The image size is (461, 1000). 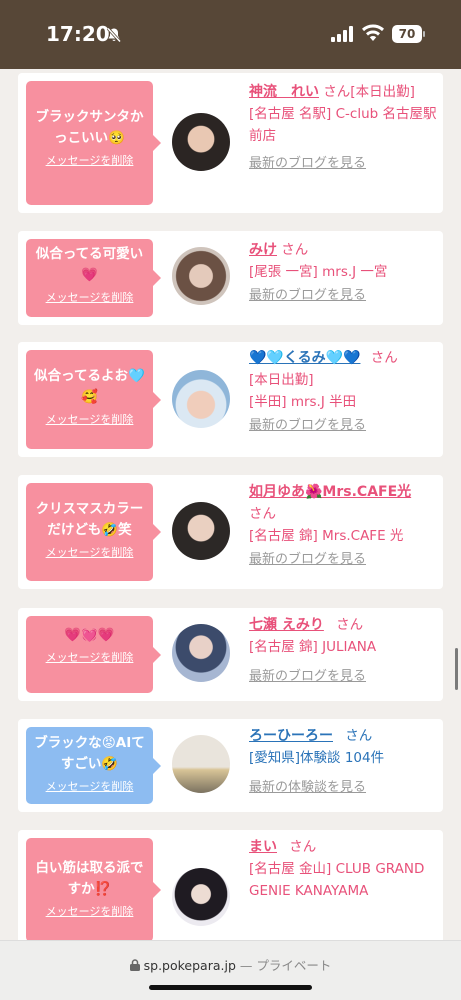 I want to click on url-domain: sp.pokepara.jp, so click(x=189, y=965).